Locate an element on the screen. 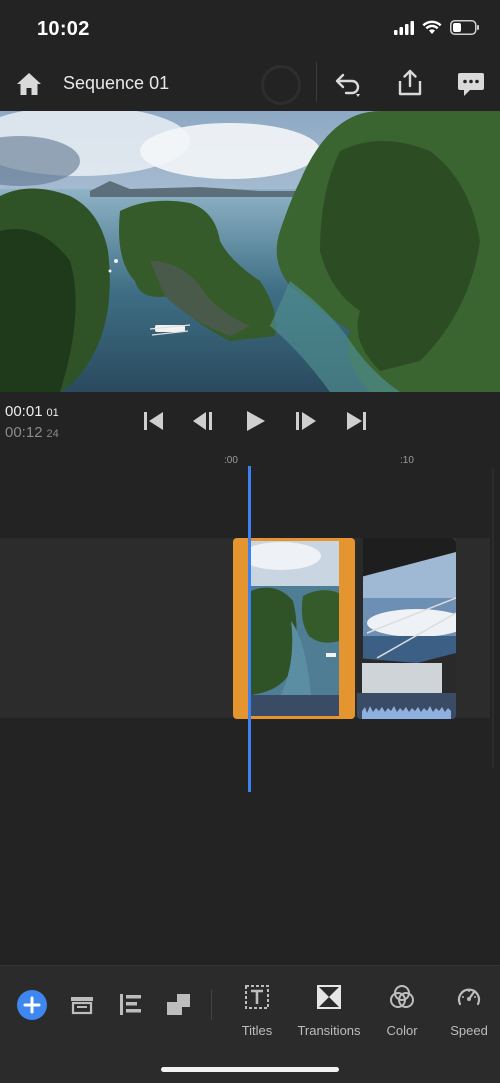 The width and height of the screenshot is (500, 1083). total-frames: 24 is located at coordinates (52, 434).